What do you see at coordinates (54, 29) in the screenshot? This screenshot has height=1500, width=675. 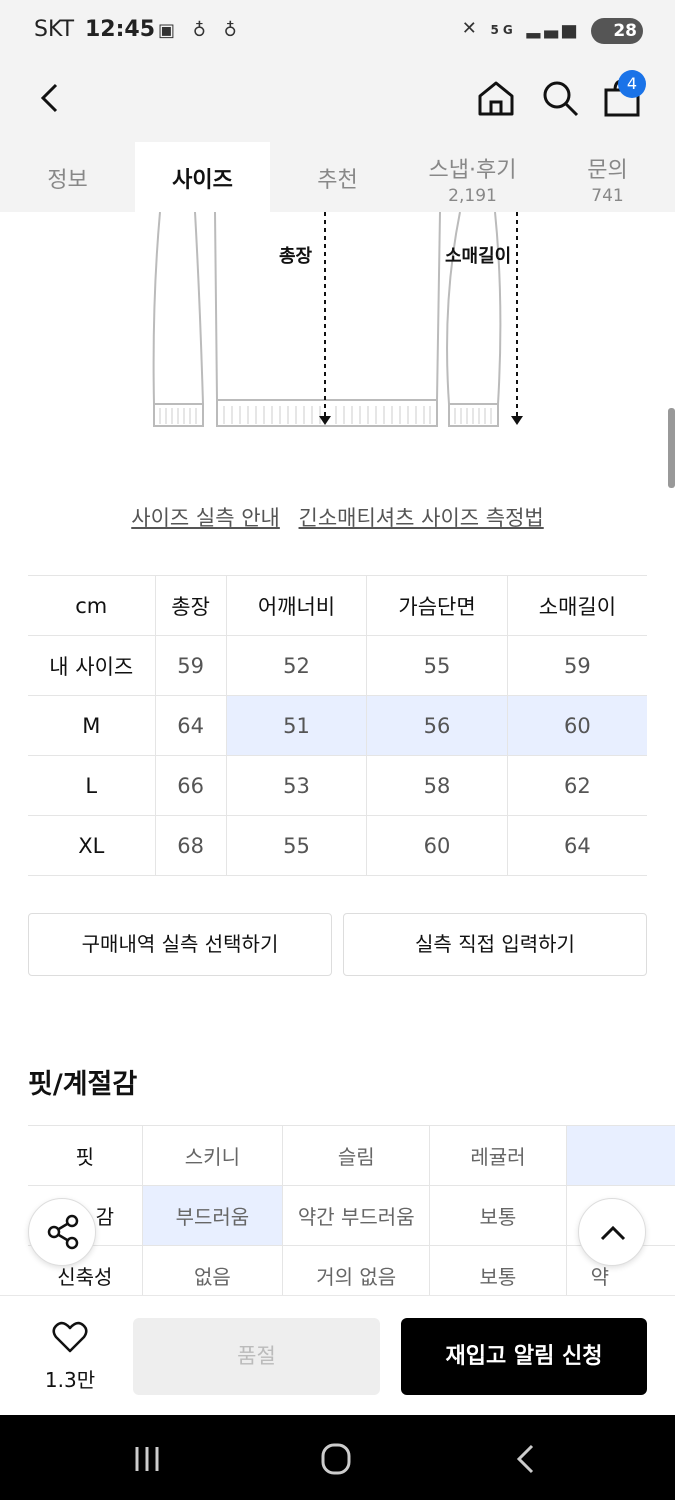 I see `carrier-label: SKT` at bounding box center [54, 29].